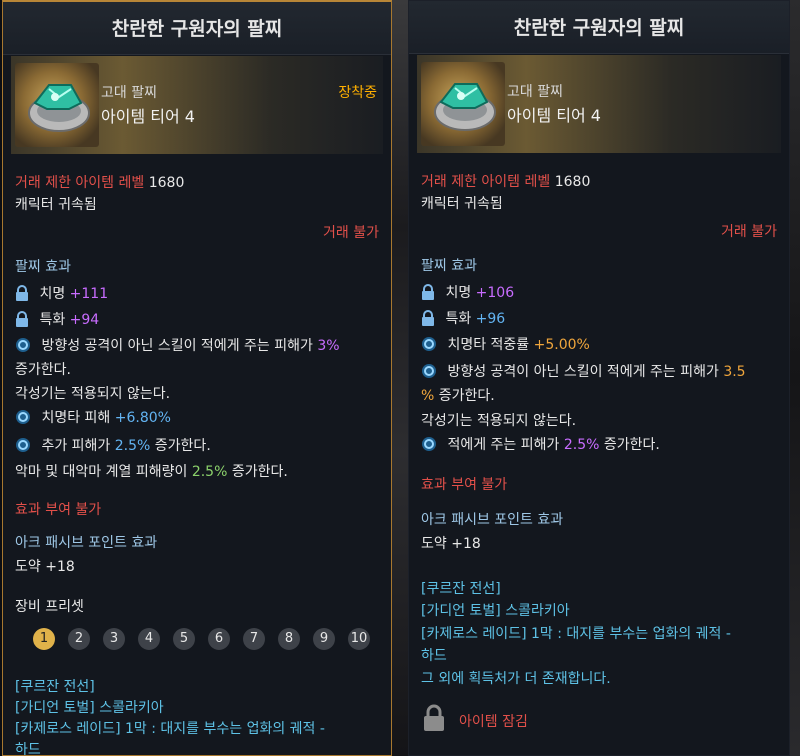 The height and width of the screenshot is (756, 800). Describe the element at coordinates (289, 639) in the screenshot. I see `preset-button-8: 8` at that location.